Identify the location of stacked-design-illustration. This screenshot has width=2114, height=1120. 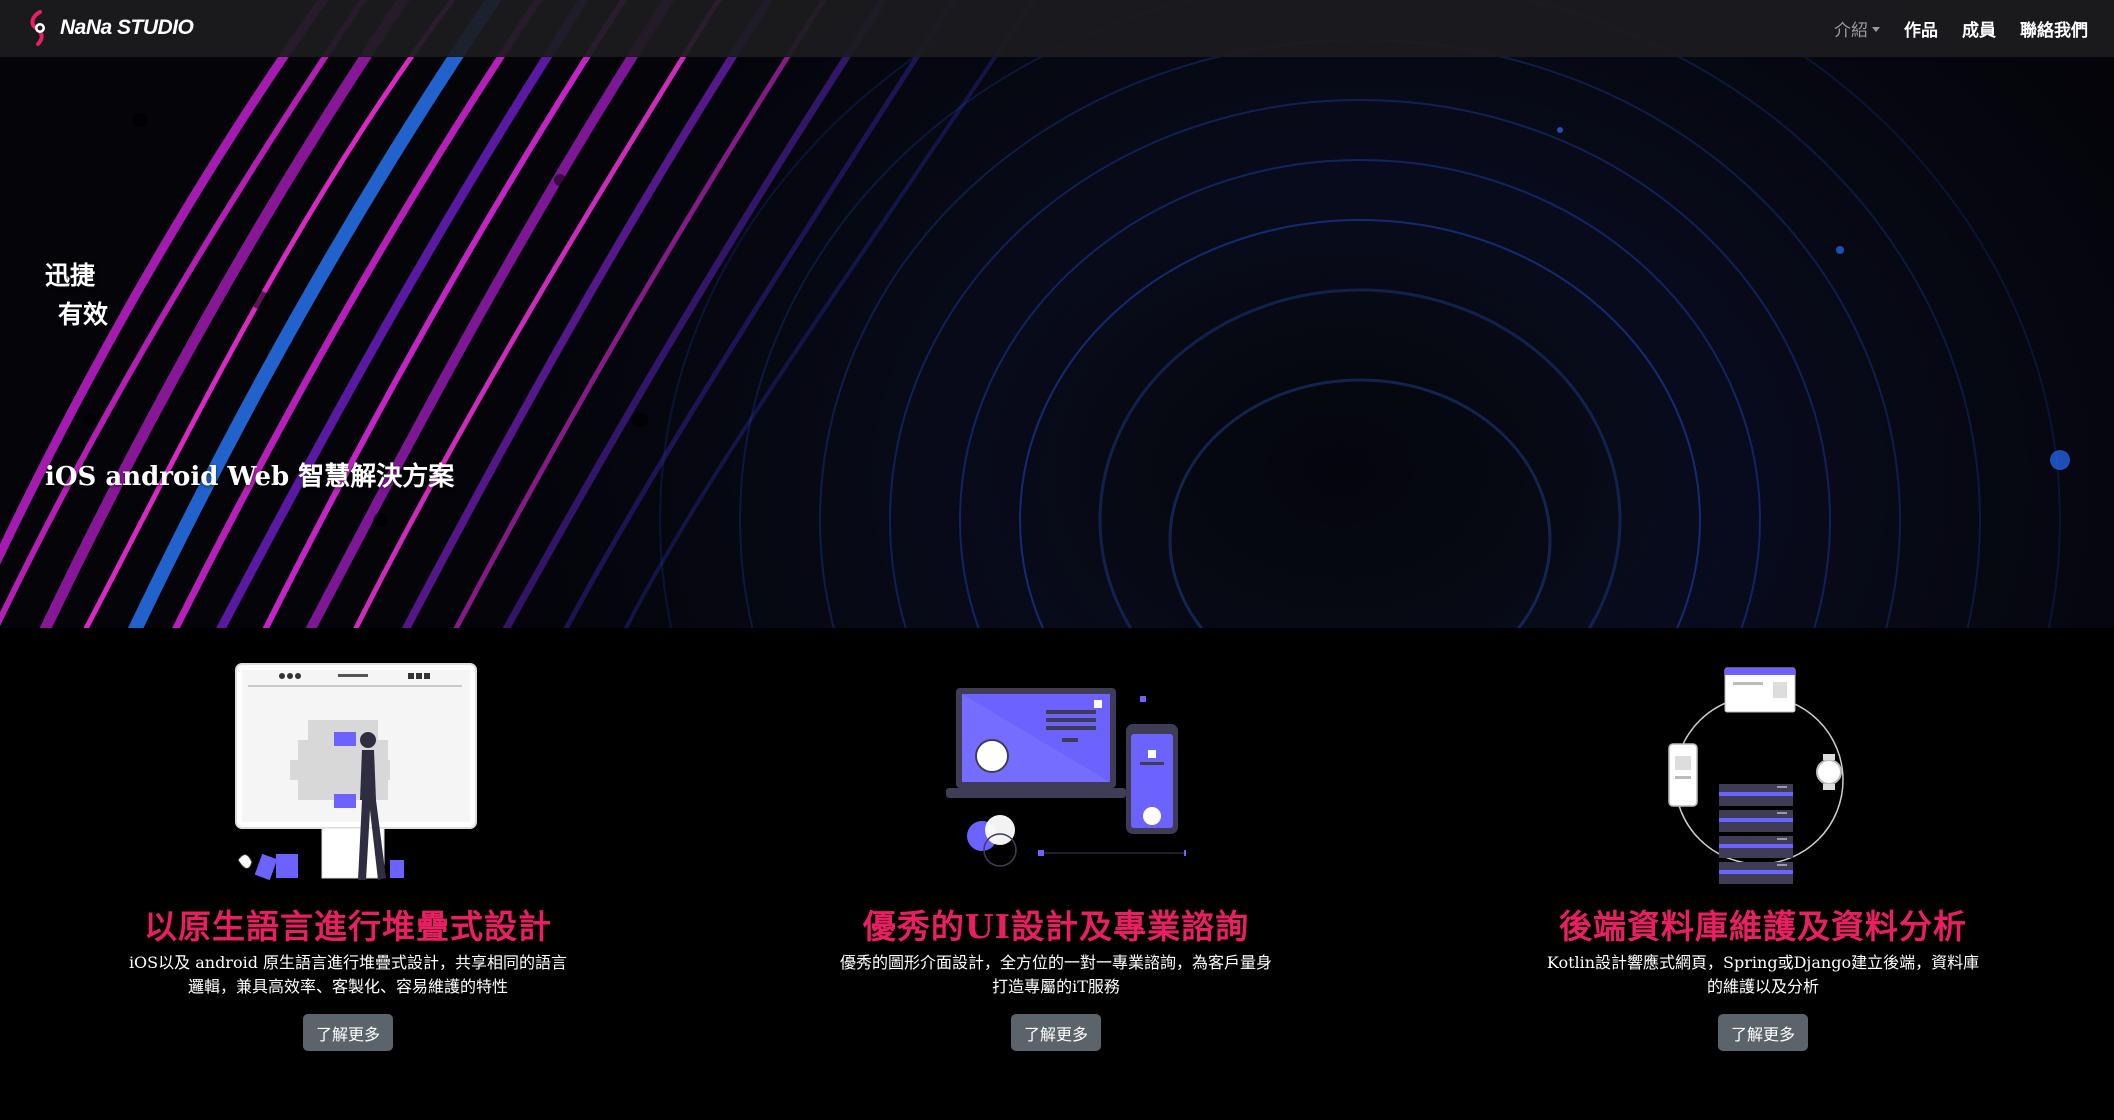
(348, 775).